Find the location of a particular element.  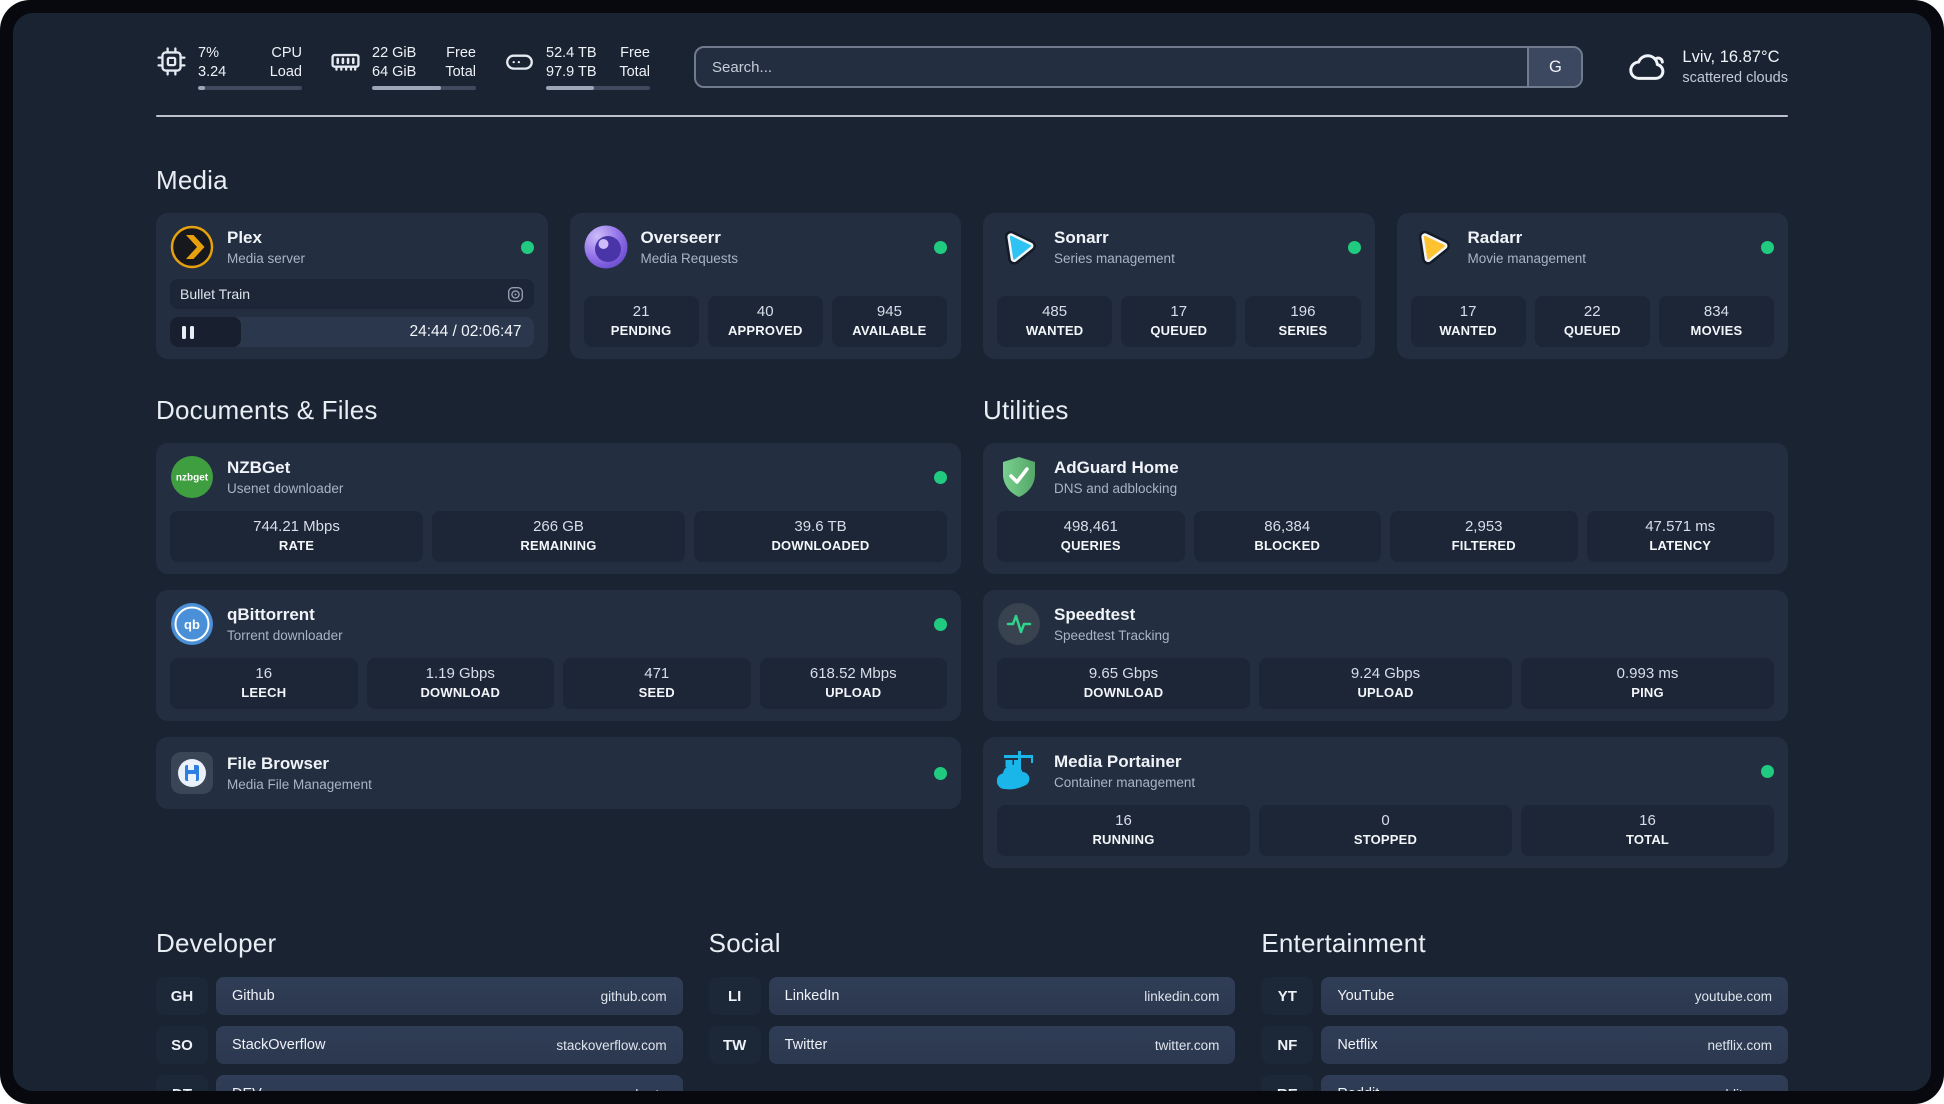

app-name: NZBGet is located at coordinates (259, 467).